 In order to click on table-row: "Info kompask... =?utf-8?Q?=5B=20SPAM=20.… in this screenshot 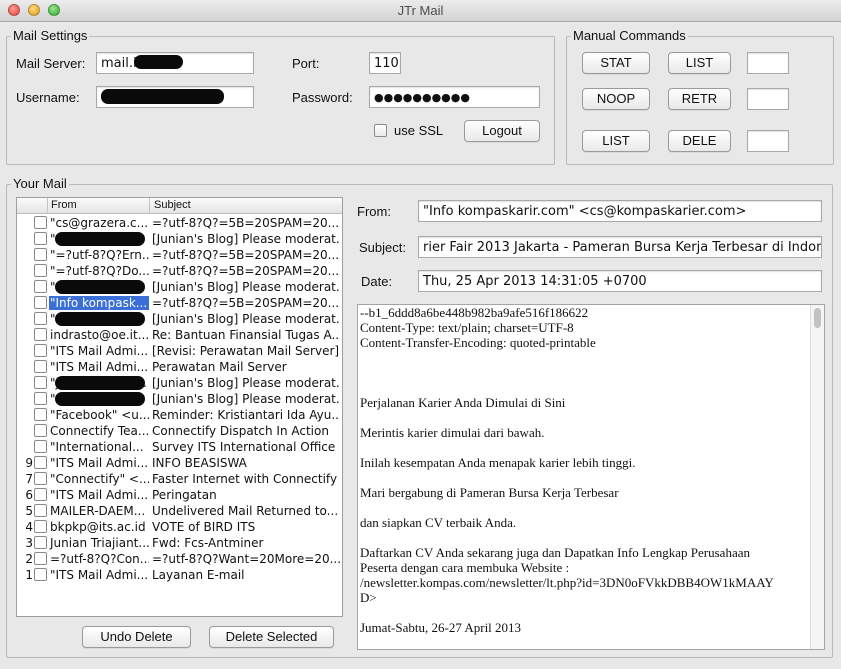, I will do `click(179, 303)`.